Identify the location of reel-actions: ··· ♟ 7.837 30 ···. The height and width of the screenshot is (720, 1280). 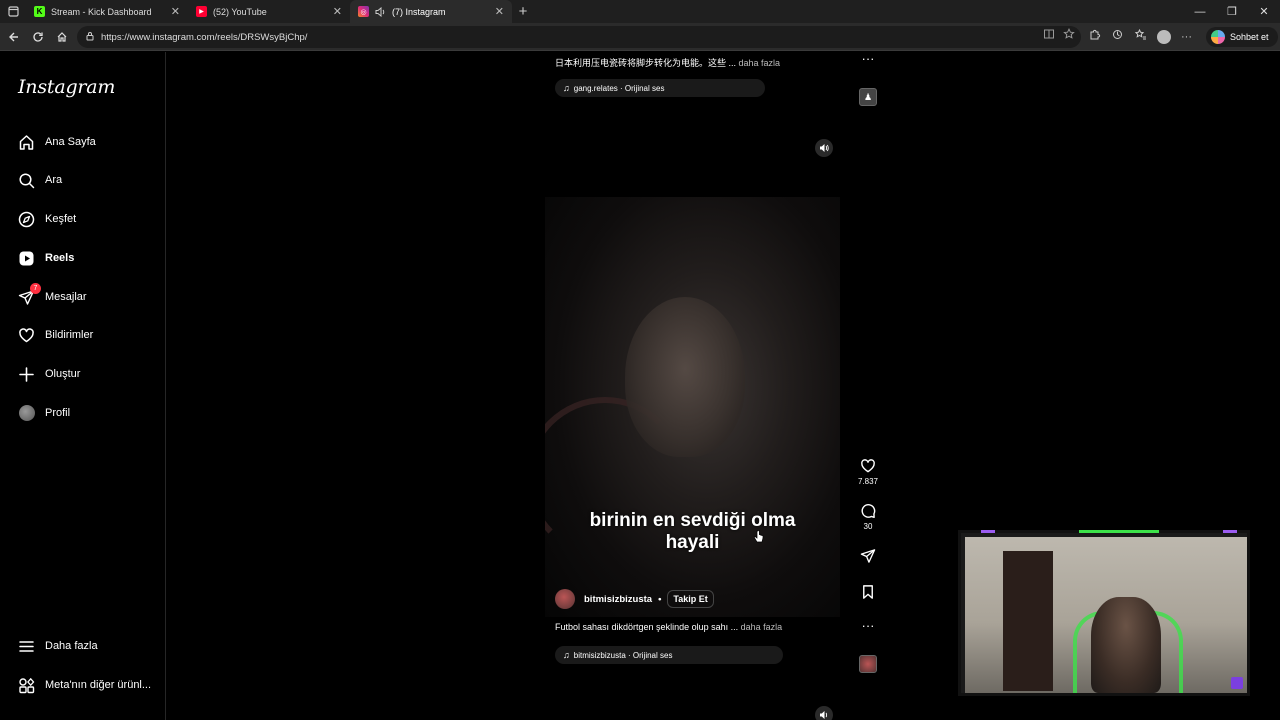
(868, 386).